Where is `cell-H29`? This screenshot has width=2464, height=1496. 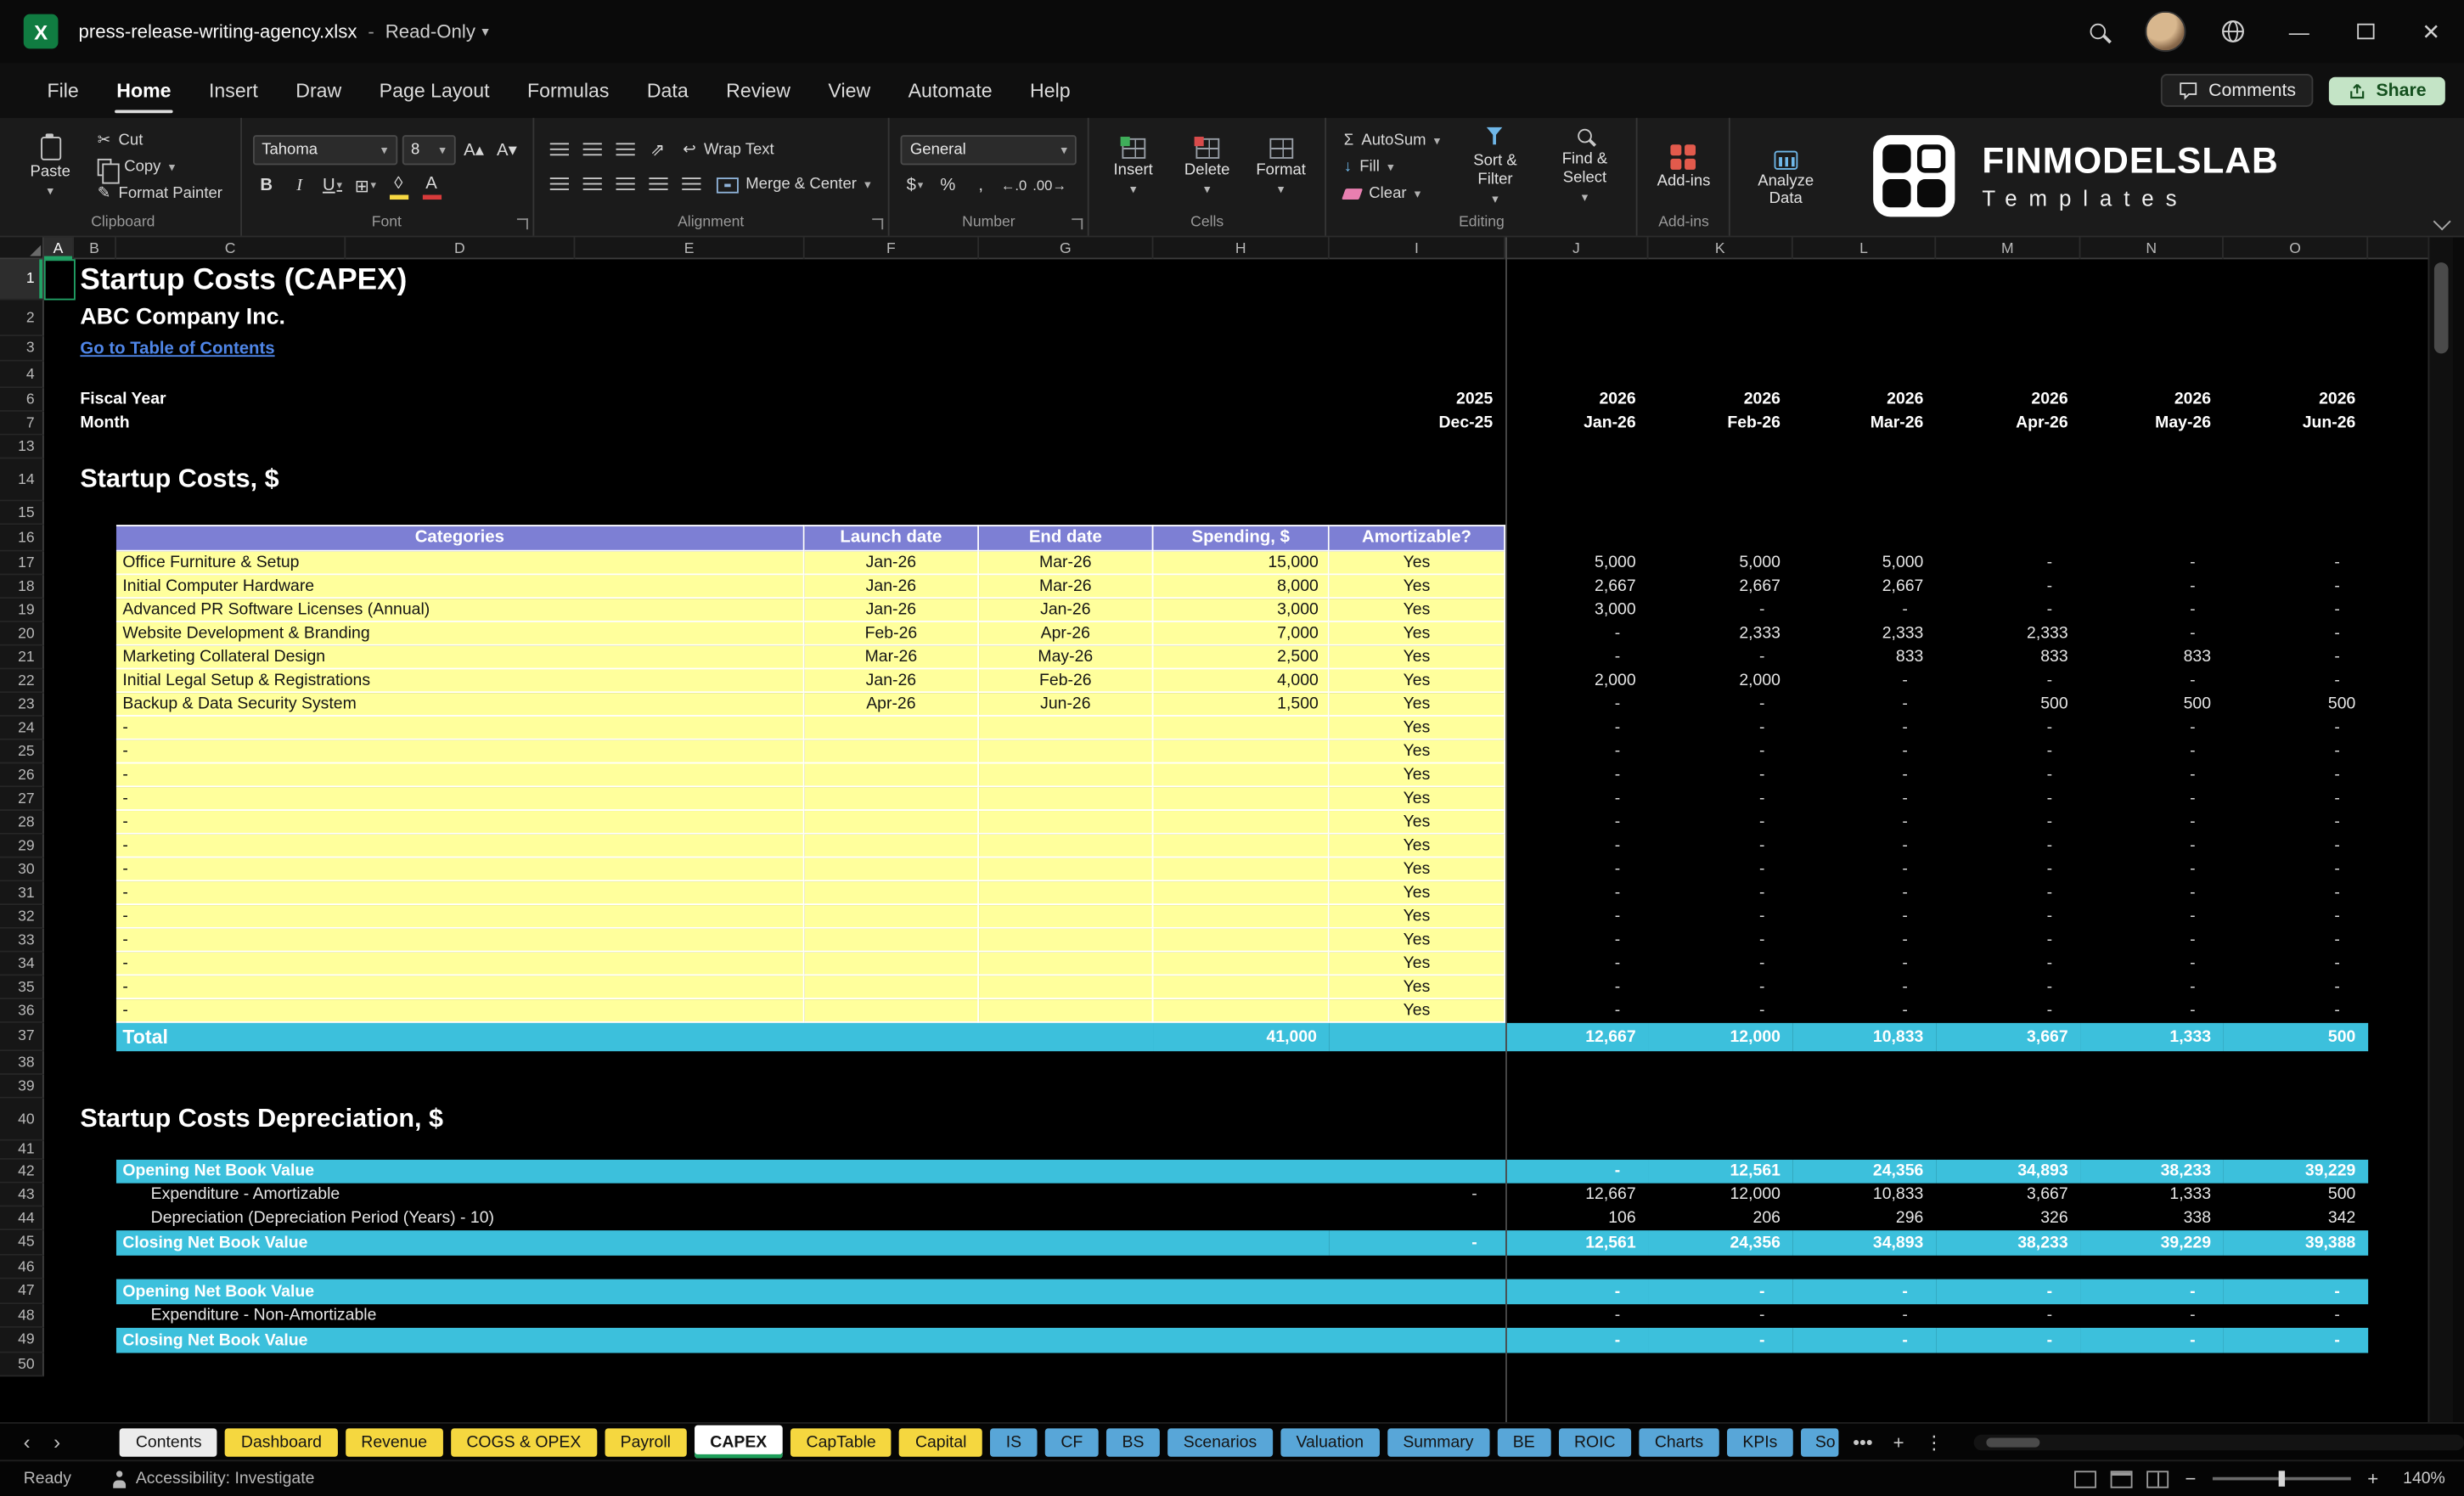
cell-H29 is located at coordinates (1241, 846).